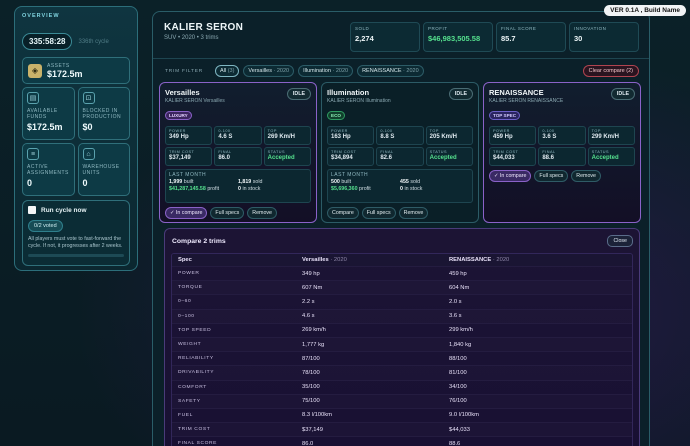  I want to click on spec-label: POWER, so click(177, 131).